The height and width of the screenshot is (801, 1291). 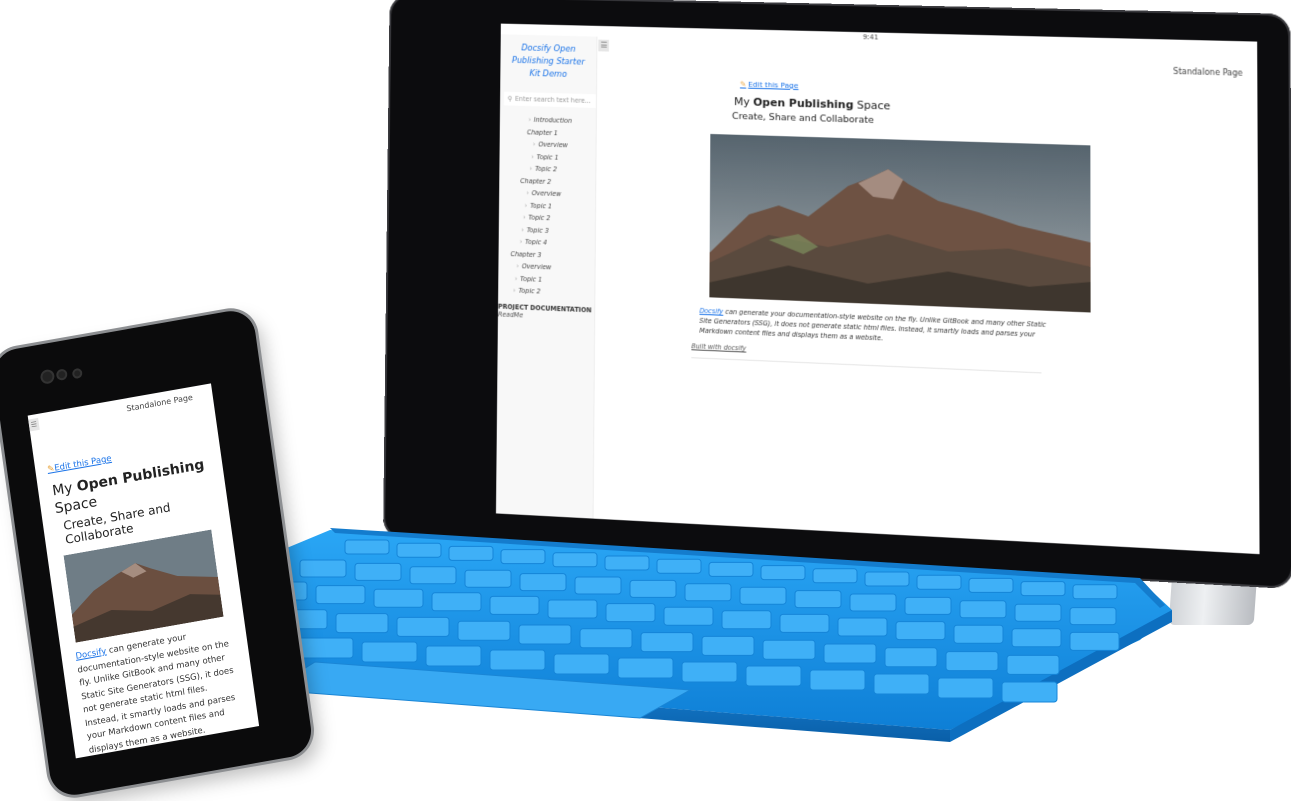 I want to click on divider, so click(x=866, y=365).